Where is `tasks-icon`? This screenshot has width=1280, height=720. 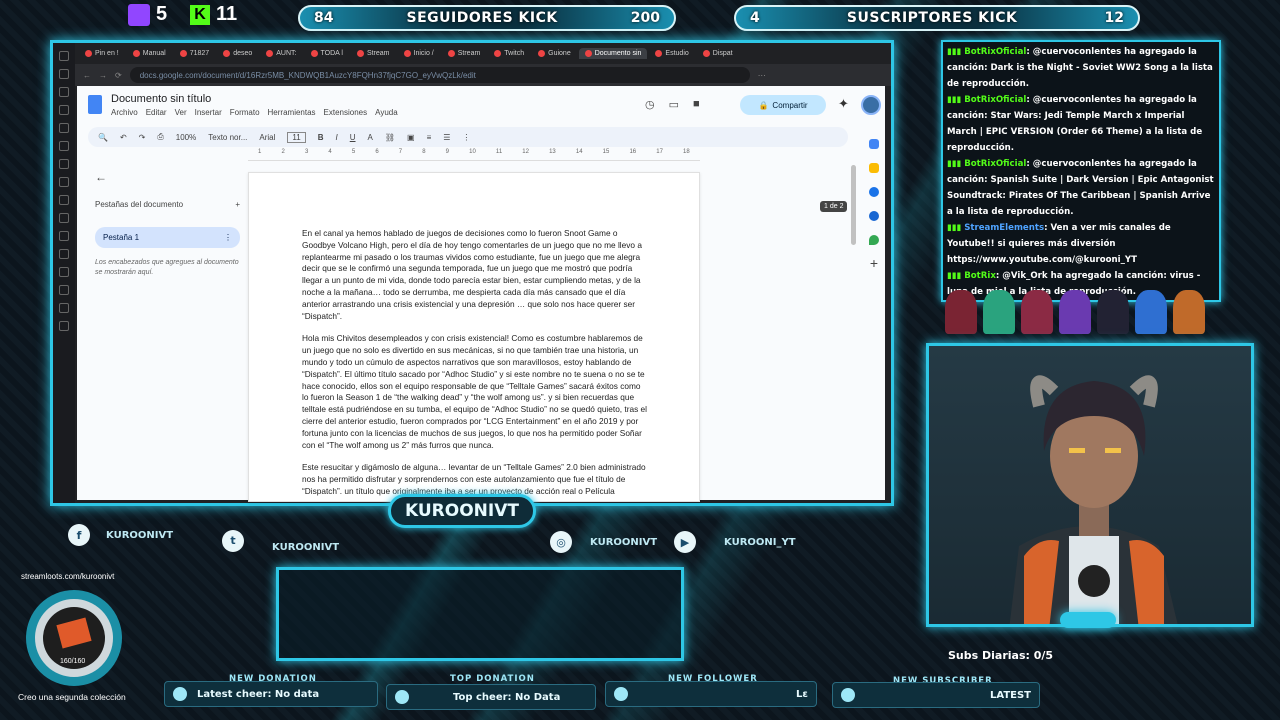 tasks-icon is located at coordinates (874, 192).